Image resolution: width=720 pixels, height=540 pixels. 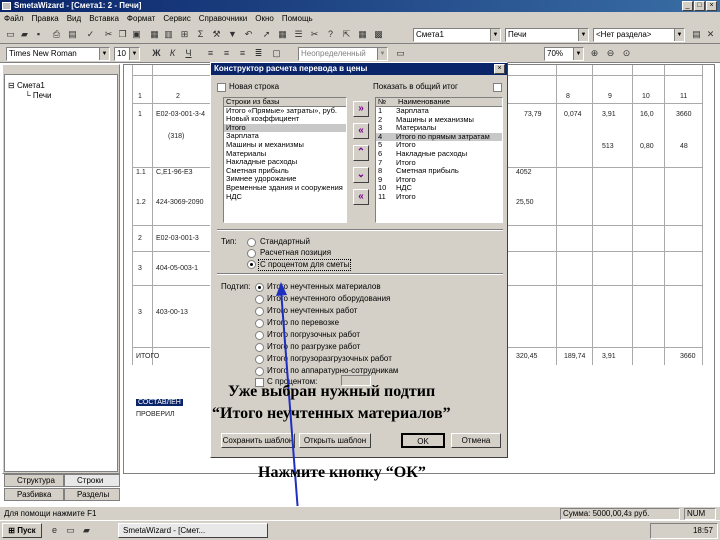 What do you see at coordinates (54, 530) in the screenshot?
I see `ie-icon: e` at bounding box center [54, 530].